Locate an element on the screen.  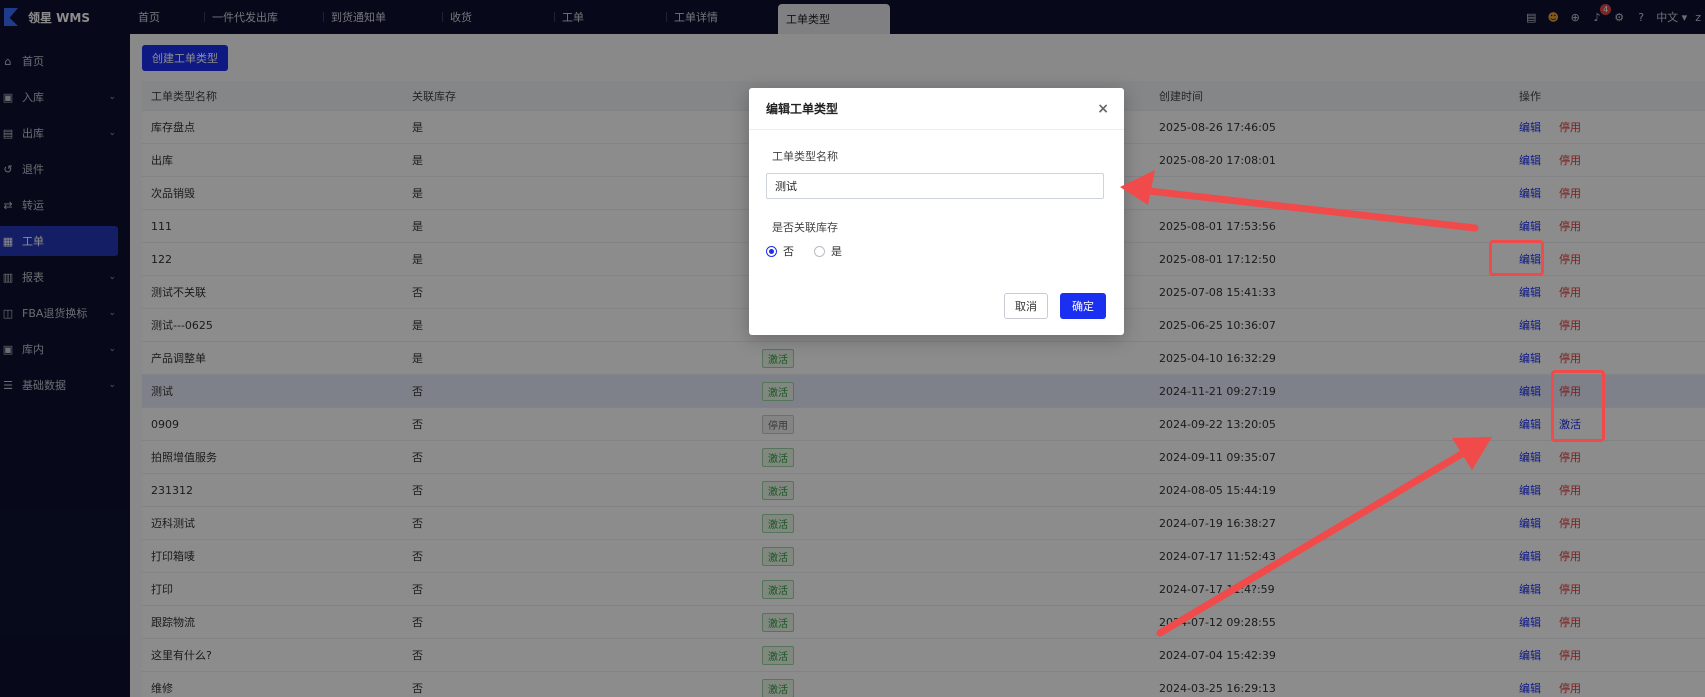
radio-yes-dot is located at coordinates (819, 251).